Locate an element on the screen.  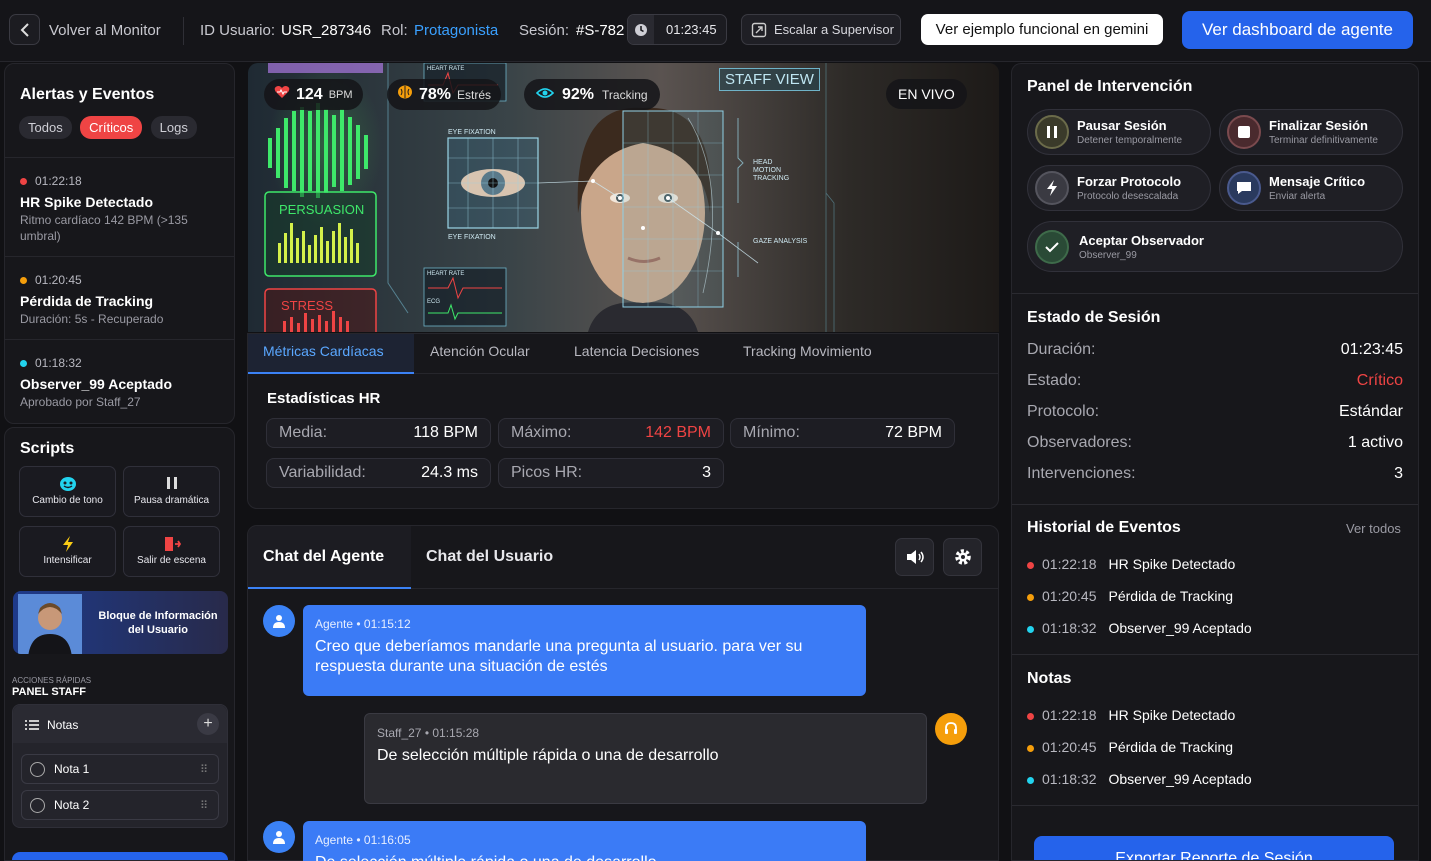
tab-user-chat: Chat del Usuario is located at coordinates (489, 557).